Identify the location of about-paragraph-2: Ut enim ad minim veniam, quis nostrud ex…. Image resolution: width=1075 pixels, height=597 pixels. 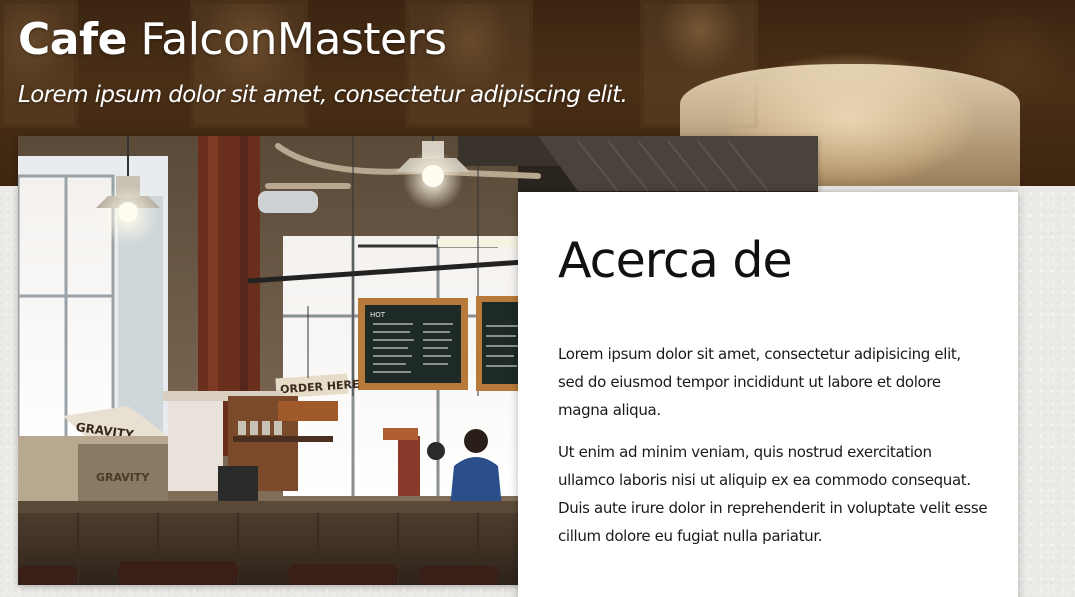
(773, 494).